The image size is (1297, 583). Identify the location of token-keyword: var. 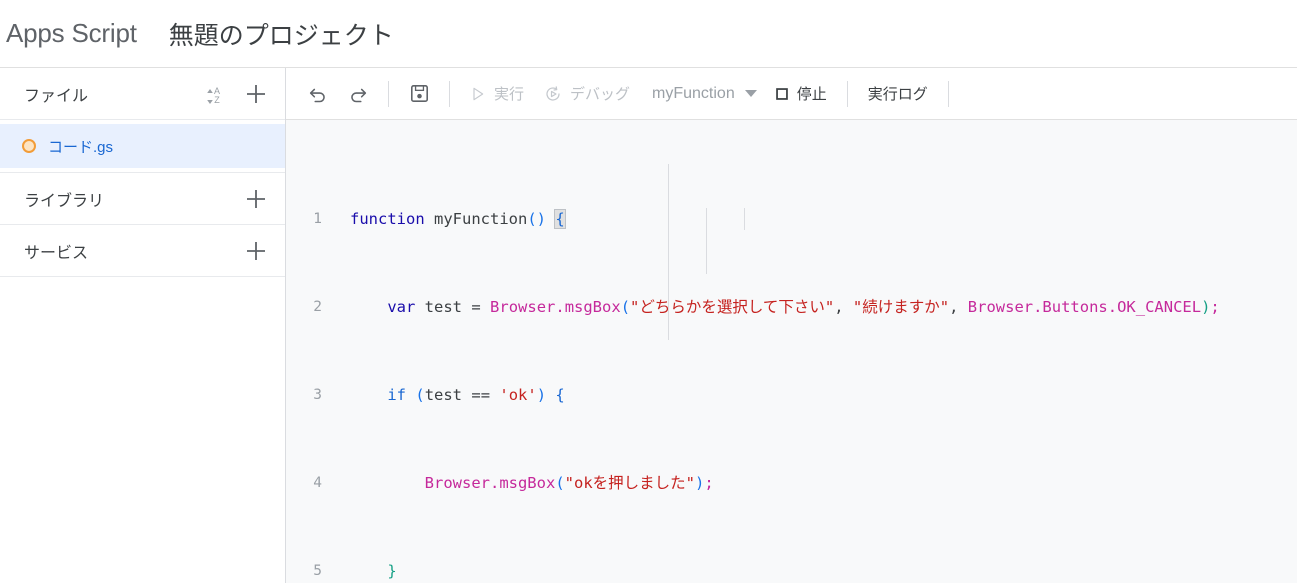
(401, 307).